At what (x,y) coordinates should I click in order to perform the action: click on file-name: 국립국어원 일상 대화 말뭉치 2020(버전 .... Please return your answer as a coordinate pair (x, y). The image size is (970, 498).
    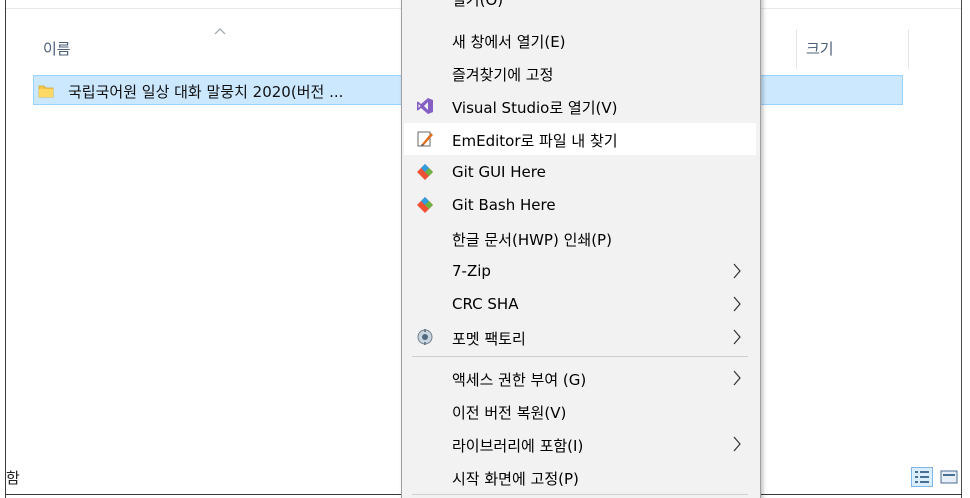
    Looking at the image, I should click on (206, 92).